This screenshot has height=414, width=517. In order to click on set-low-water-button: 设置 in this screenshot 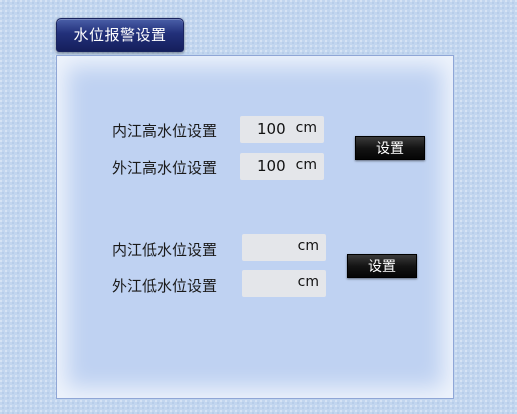, I will do `click(382, 266)`.